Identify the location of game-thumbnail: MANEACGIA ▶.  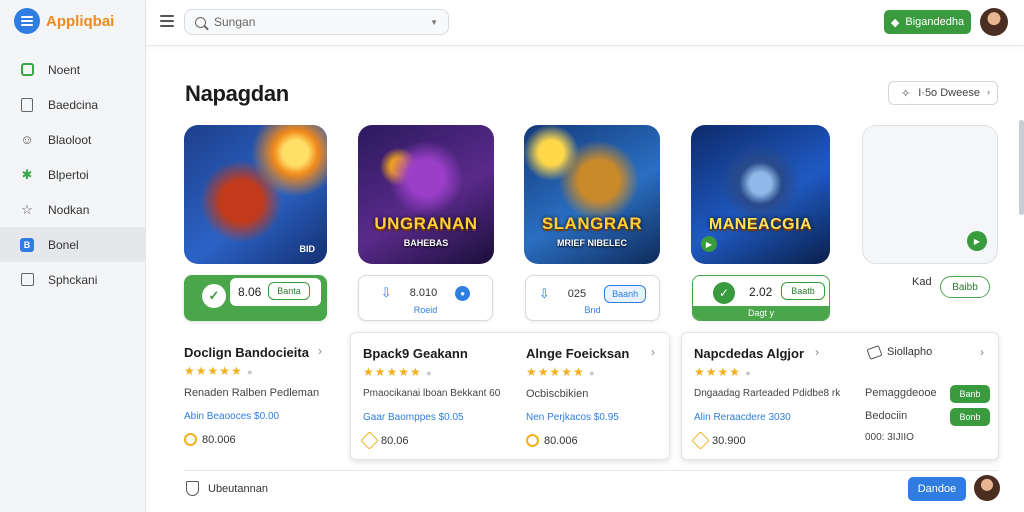
(760, 194).